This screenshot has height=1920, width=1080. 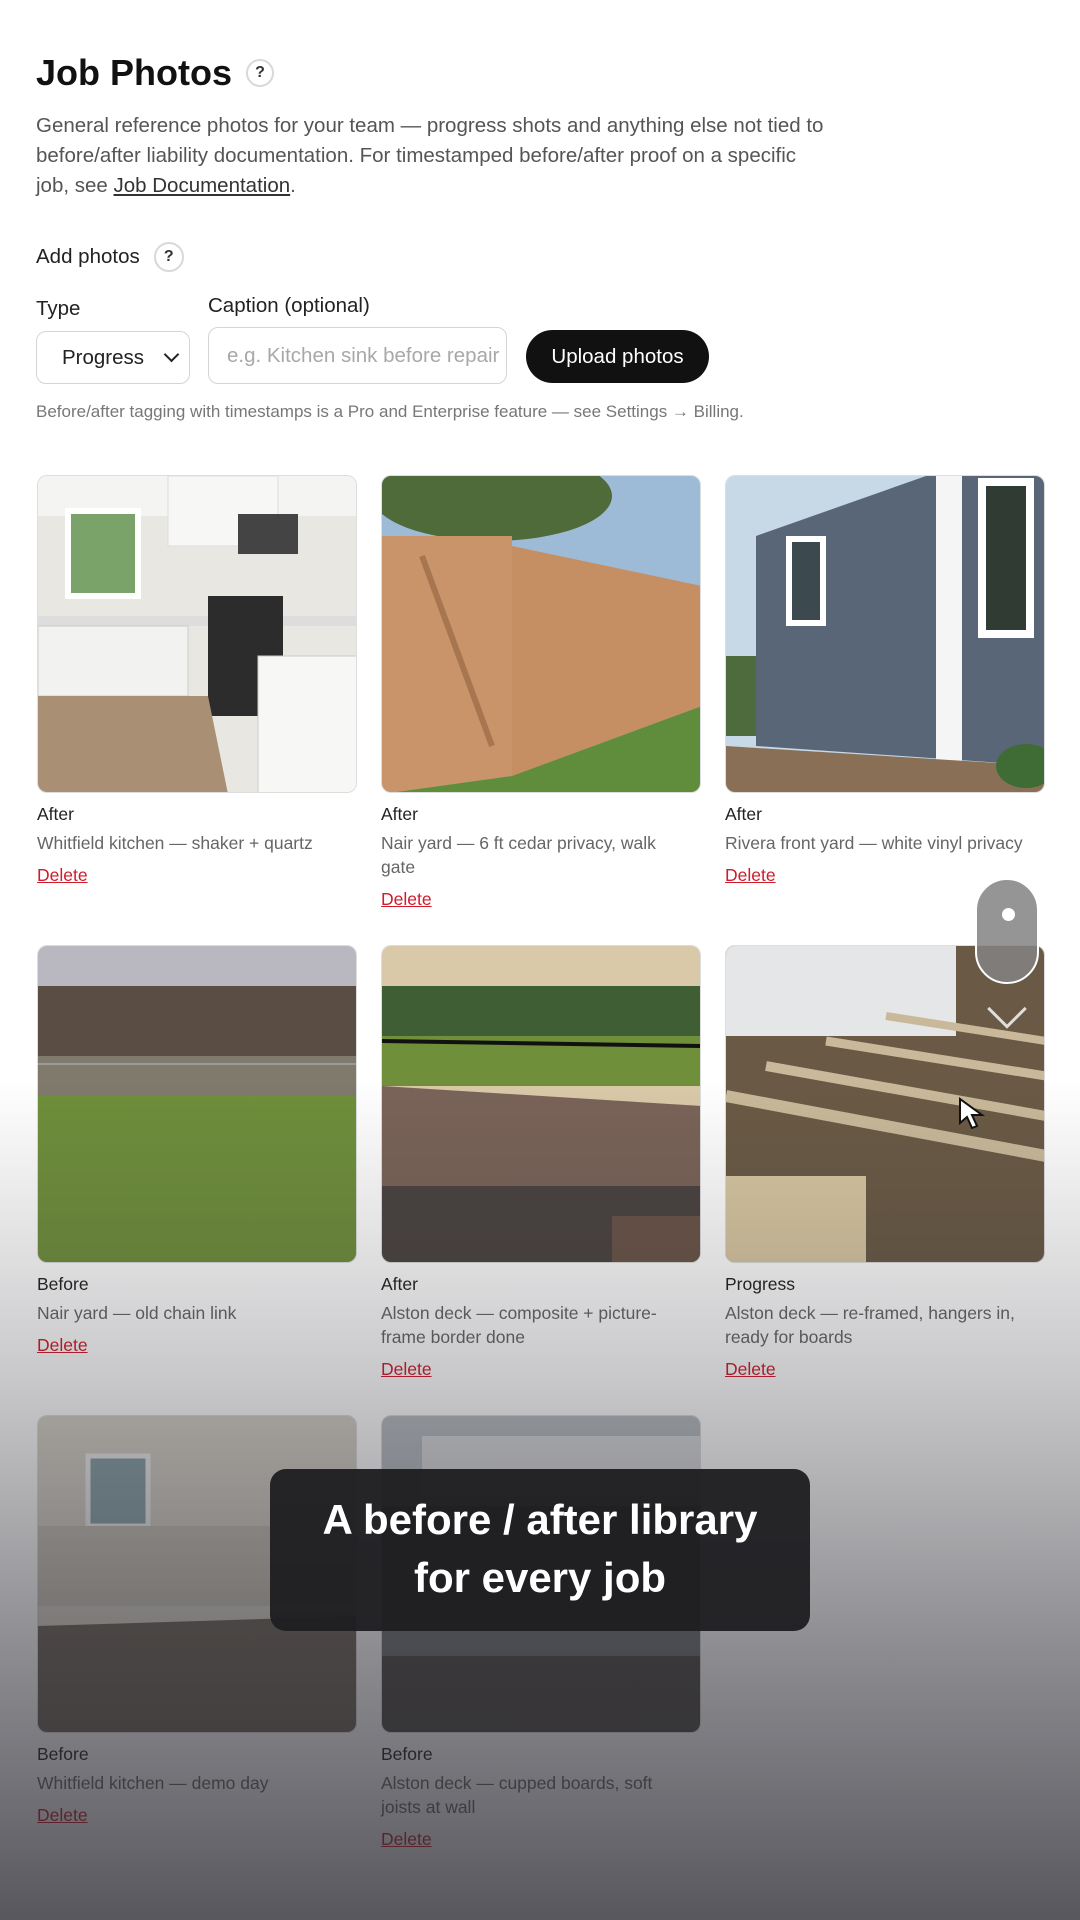 I want to click on deck-photo, so click(x=541, y=1104).